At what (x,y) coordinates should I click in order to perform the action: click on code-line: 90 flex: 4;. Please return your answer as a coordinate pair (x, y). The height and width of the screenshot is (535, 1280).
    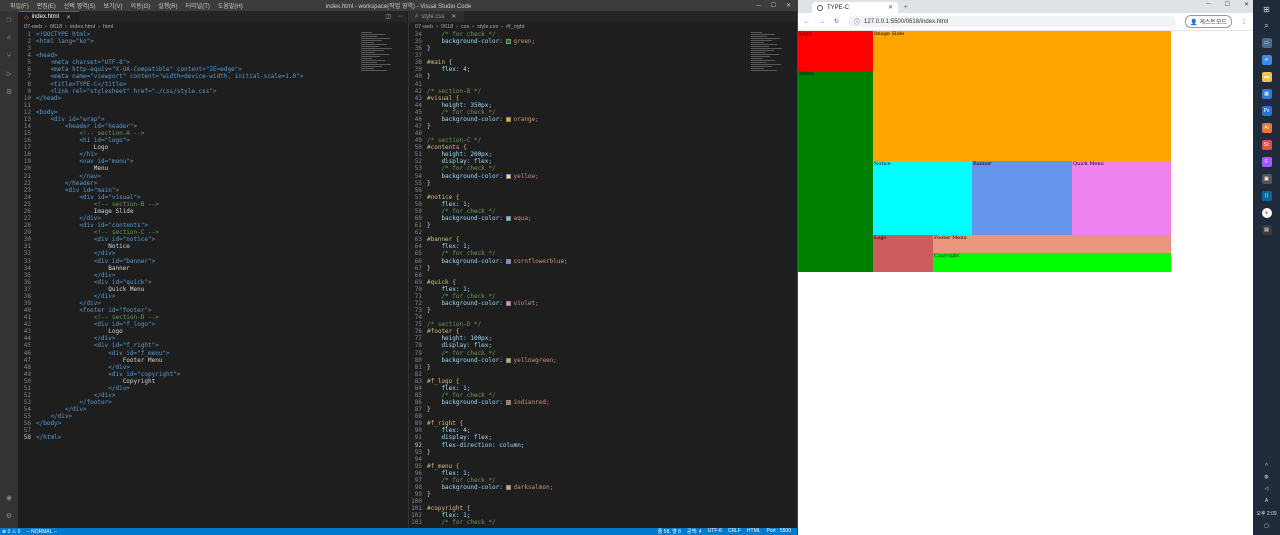
    Looking at the image, I should click on (603, 430).